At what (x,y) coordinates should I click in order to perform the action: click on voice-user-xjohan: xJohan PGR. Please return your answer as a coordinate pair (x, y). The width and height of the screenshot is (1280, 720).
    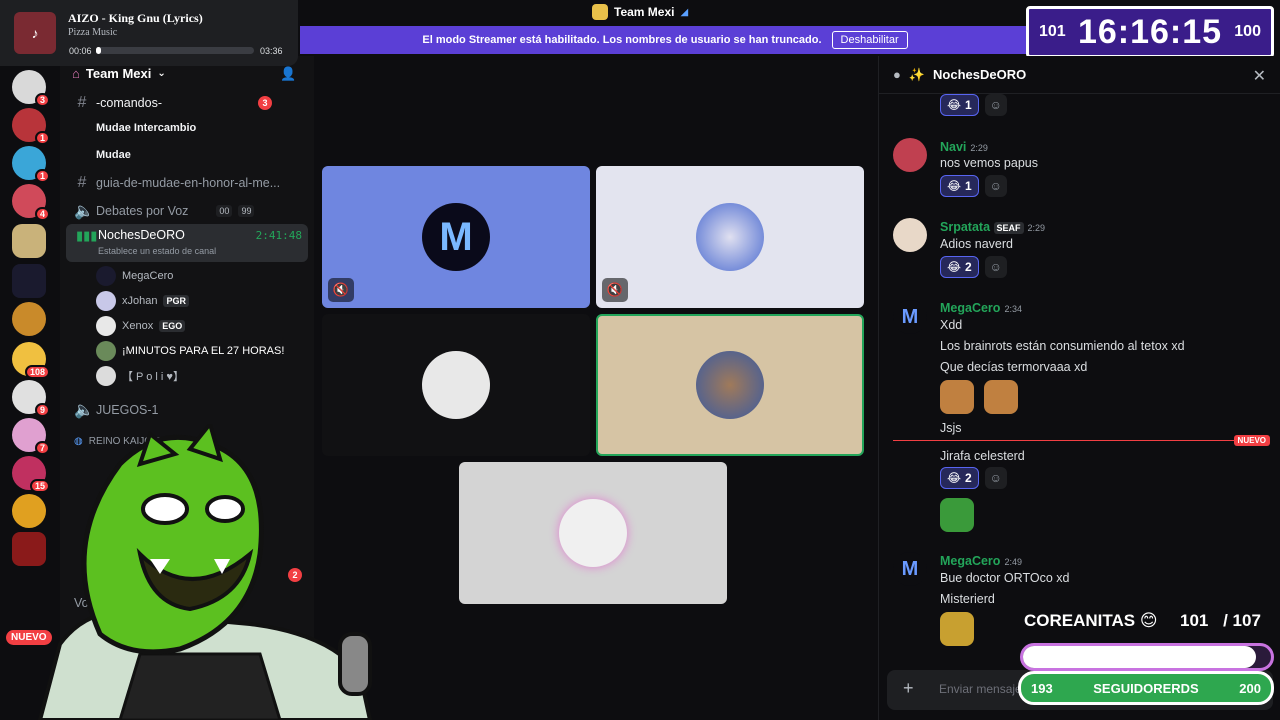
    Looking at the image, I should click on (142, 301).